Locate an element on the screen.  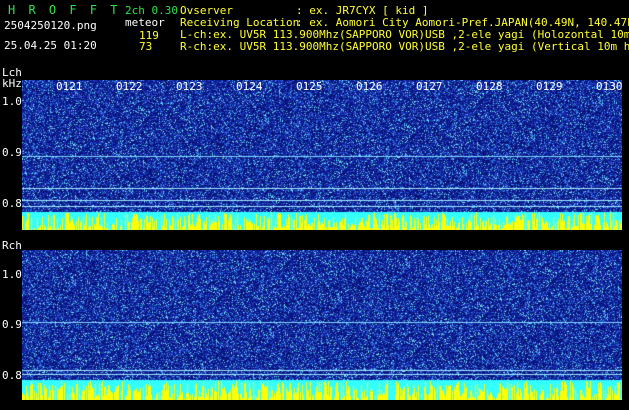
rch-channel-label: Rch is located at coordinates (12, 245).